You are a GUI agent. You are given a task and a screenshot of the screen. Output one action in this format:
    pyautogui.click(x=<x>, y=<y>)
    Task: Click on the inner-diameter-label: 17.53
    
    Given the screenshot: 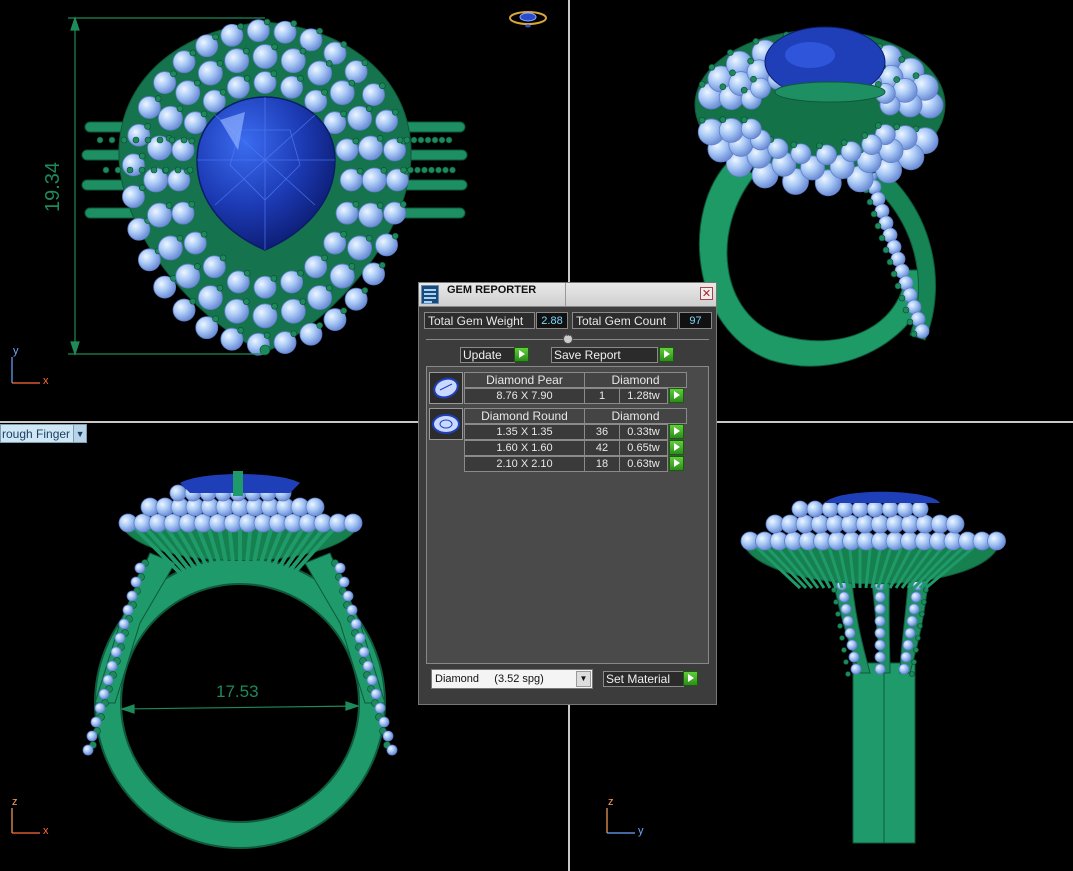 What is the action you would take?
    pyautogui.click(x=237, y=691)
    